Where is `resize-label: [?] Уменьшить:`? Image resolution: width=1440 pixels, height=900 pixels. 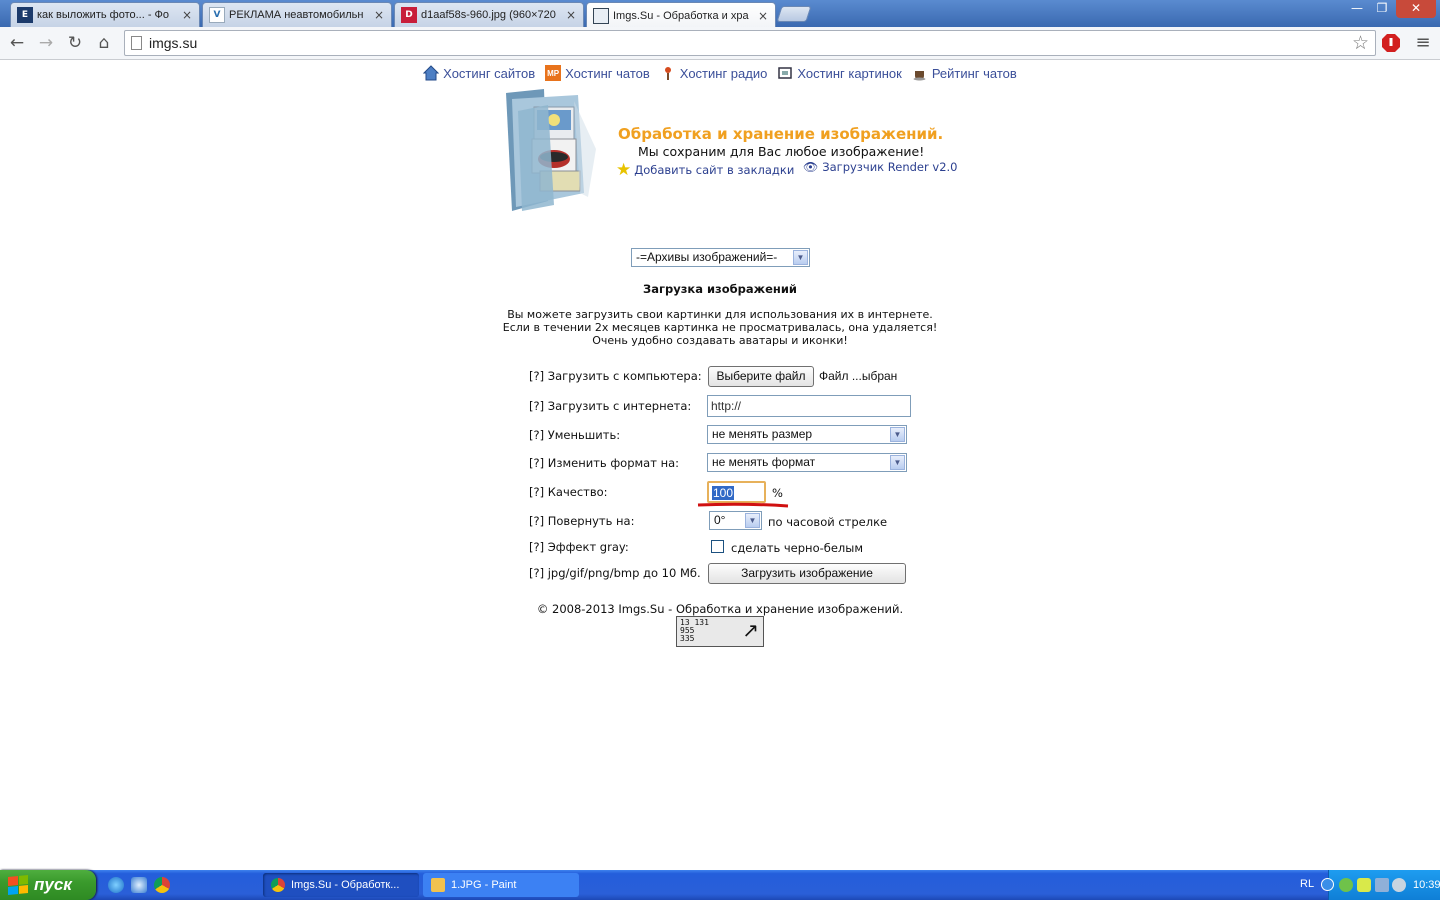
resize-label: [?] Уменьшить: is located at coordinates (575, 435).